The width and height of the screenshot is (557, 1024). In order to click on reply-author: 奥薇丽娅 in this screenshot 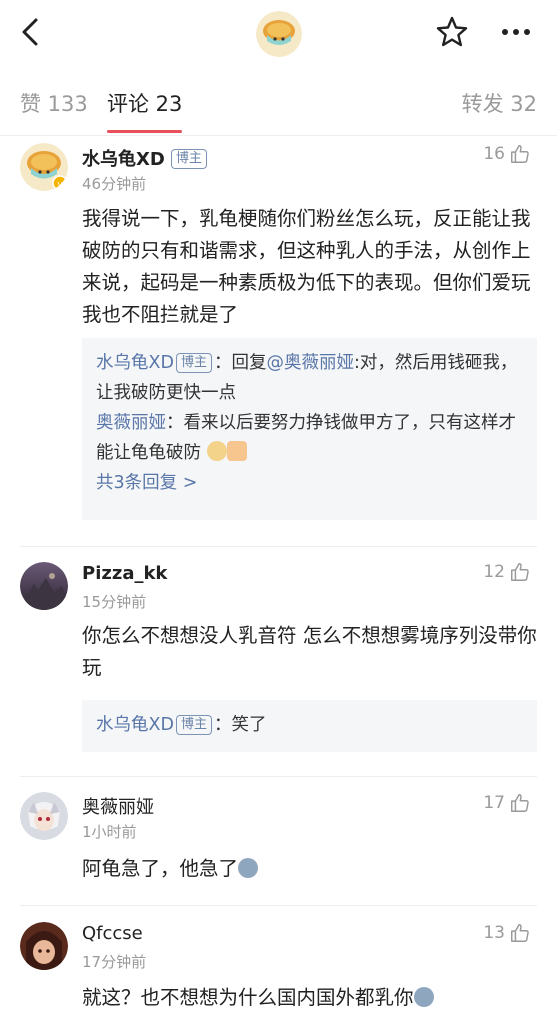, I will do `click(131, 423)`.